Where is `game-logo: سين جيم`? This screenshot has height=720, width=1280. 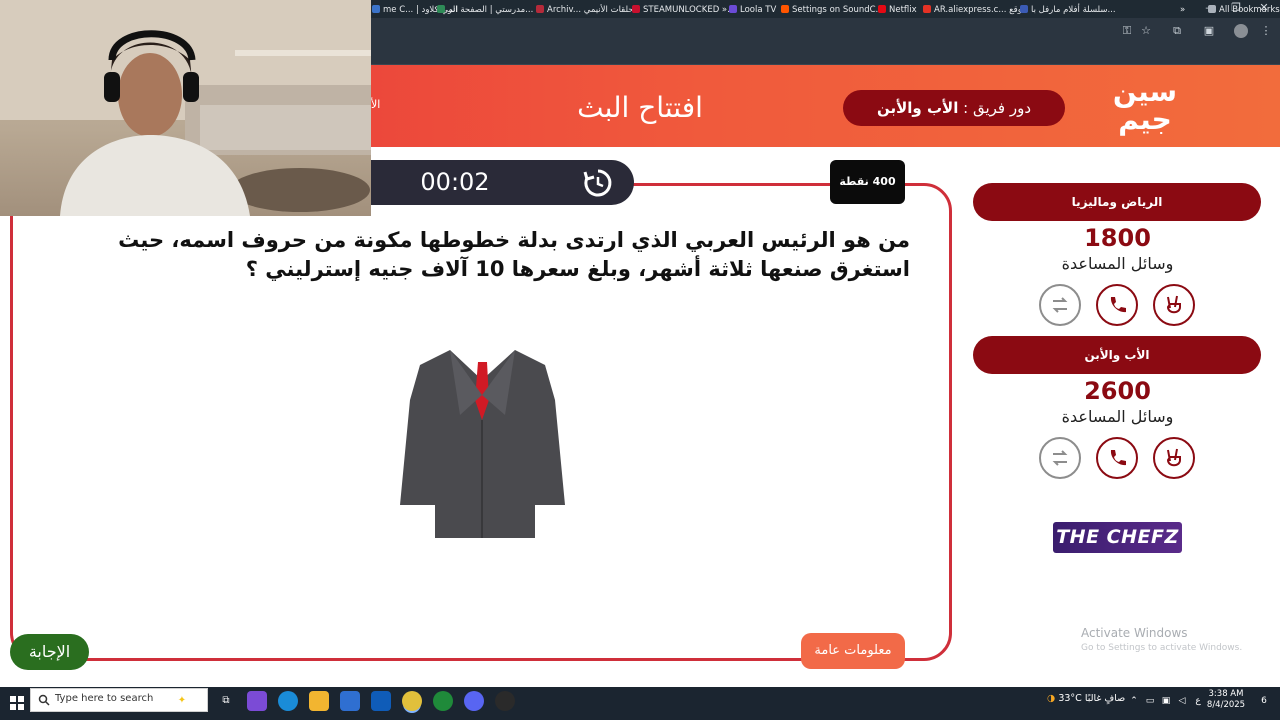
game-logo: سين جيم is located at coordinates (1145, 108).